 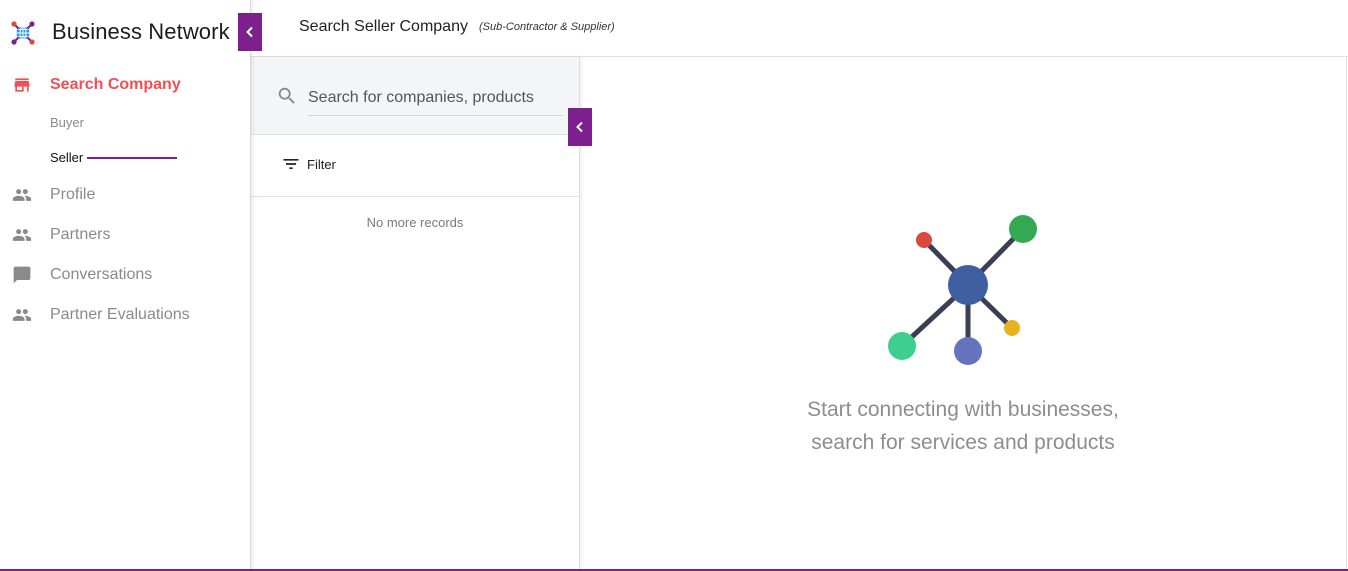 What do you see at coordinates (963, 442) in the screenshot?
I see `empty-state-line-2: search for services and products` at bounding box center [963, 442].